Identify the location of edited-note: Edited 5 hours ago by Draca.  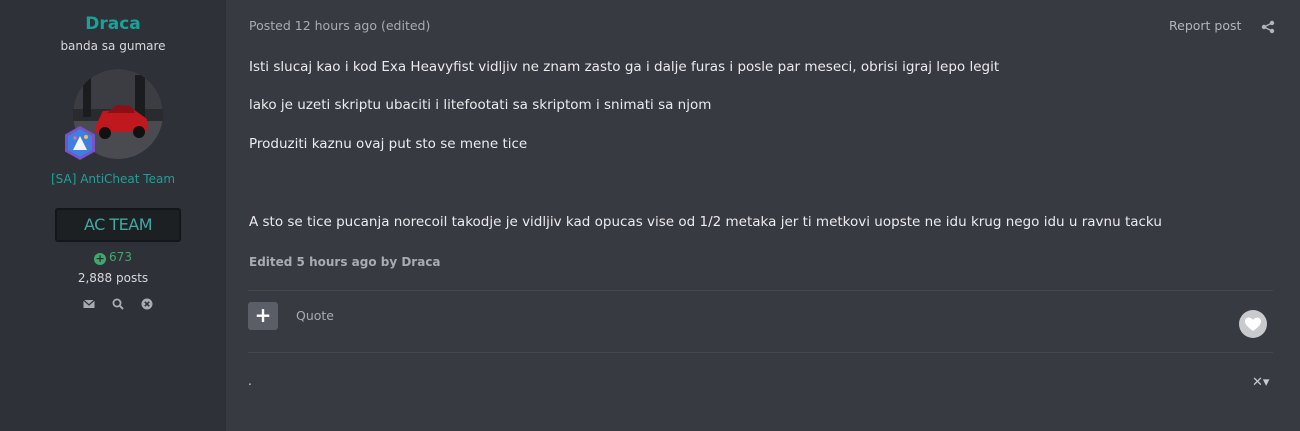
(345, 262).